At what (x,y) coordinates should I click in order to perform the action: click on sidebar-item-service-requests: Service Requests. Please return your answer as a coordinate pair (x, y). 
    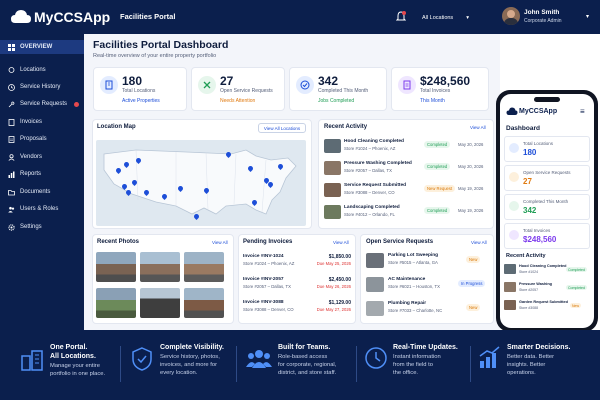
    Looking at the image, I should click on (42, 104).